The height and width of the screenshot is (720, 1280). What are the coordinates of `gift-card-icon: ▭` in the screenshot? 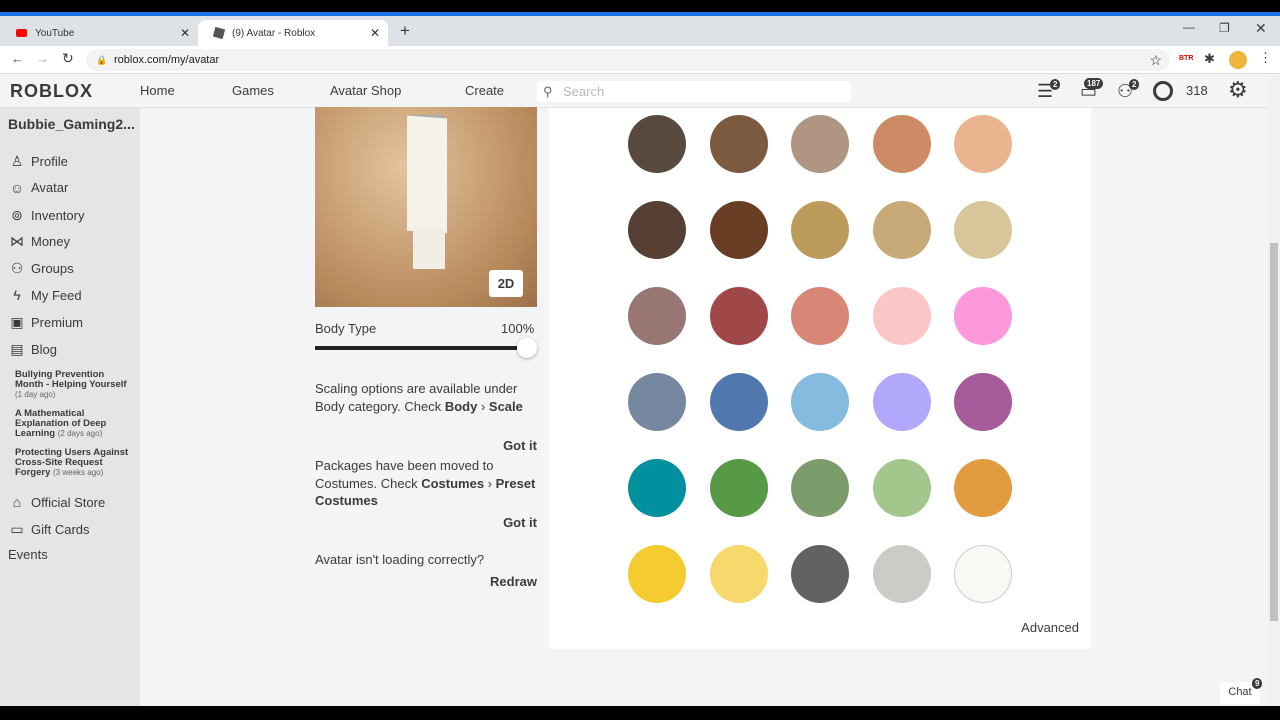 It's located at (17, 529).